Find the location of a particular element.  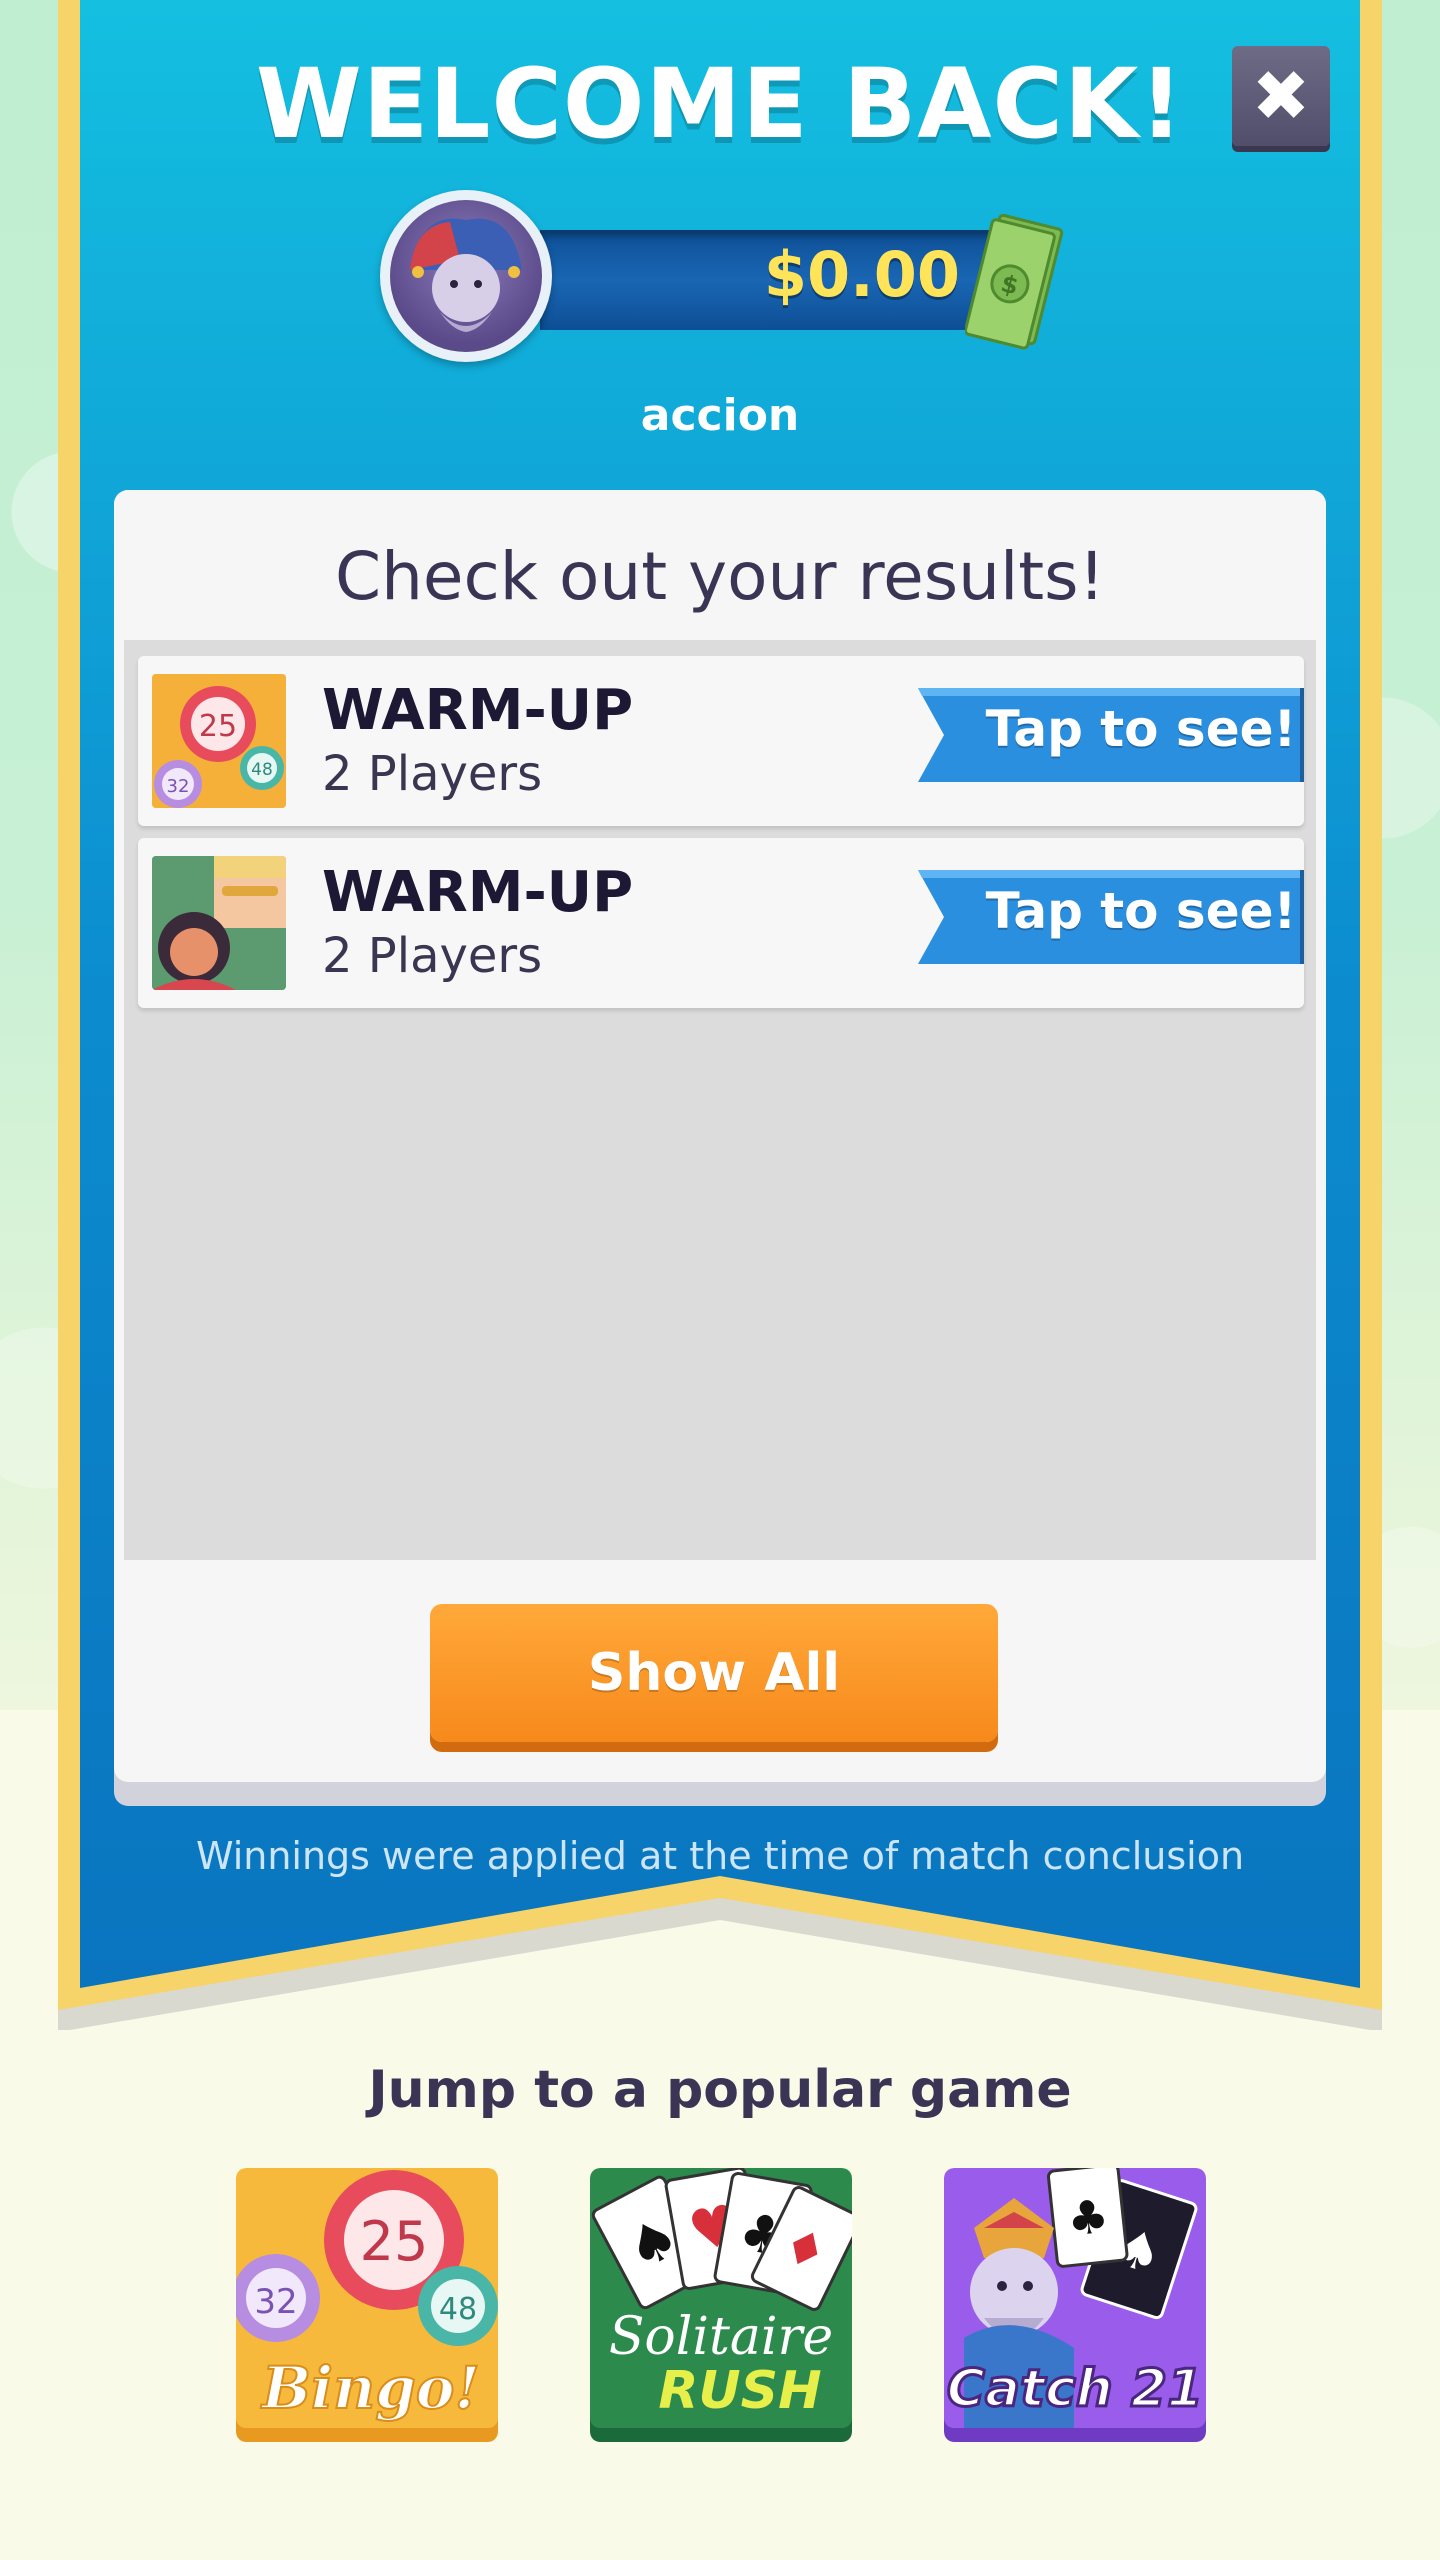

game-tile-bingo: 25 32 48 Bingo! is located at coordinates (367, 2305).